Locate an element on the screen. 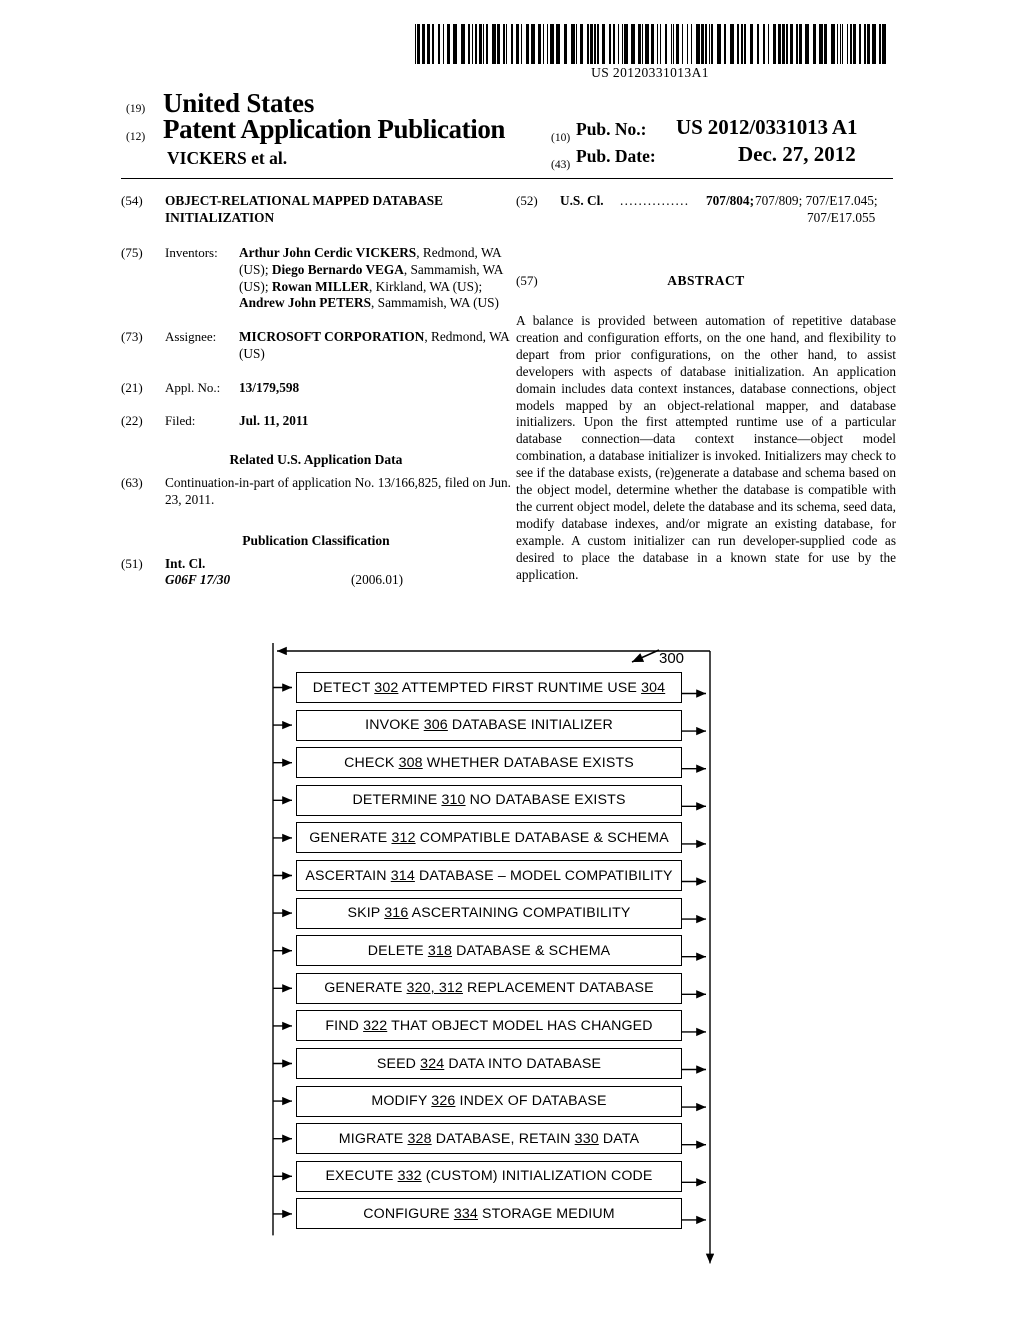 This screenshot has height=1320, width=1024. us-cl-secondary-classes: 707/809; 707/E17.045; is located at coordinates (816, 200).